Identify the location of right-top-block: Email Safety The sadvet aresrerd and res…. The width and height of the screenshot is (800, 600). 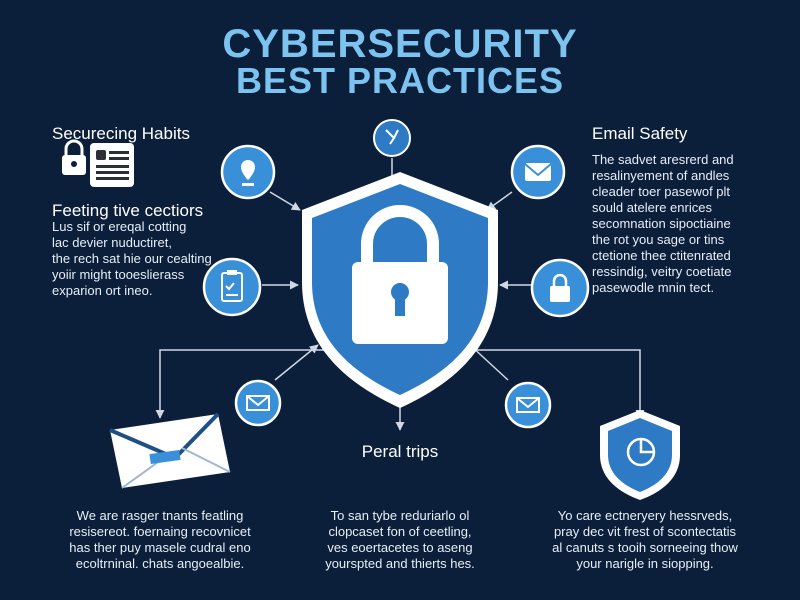
(663, 210).